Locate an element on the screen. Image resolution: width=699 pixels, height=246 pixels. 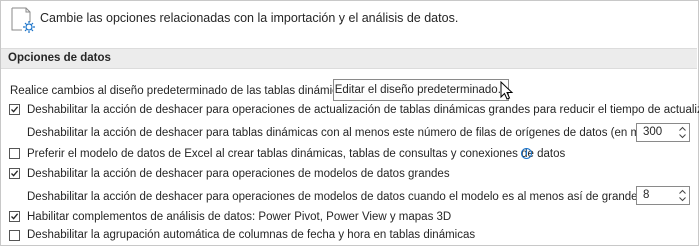
info-icon: i is located at coordinates (526, 153).